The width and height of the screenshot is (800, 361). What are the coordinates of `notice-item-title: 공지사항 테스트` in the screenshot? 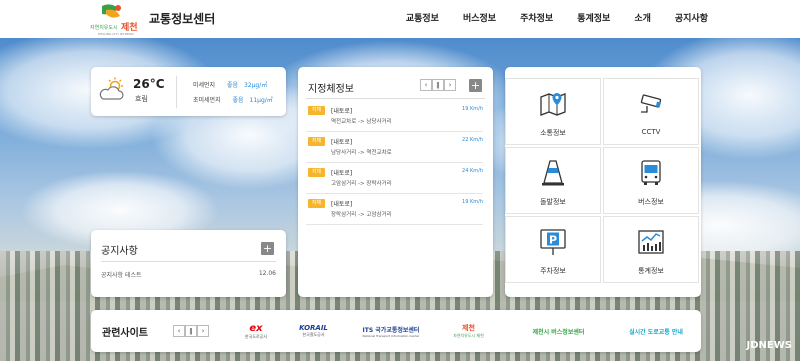 It's located at (121, 274).